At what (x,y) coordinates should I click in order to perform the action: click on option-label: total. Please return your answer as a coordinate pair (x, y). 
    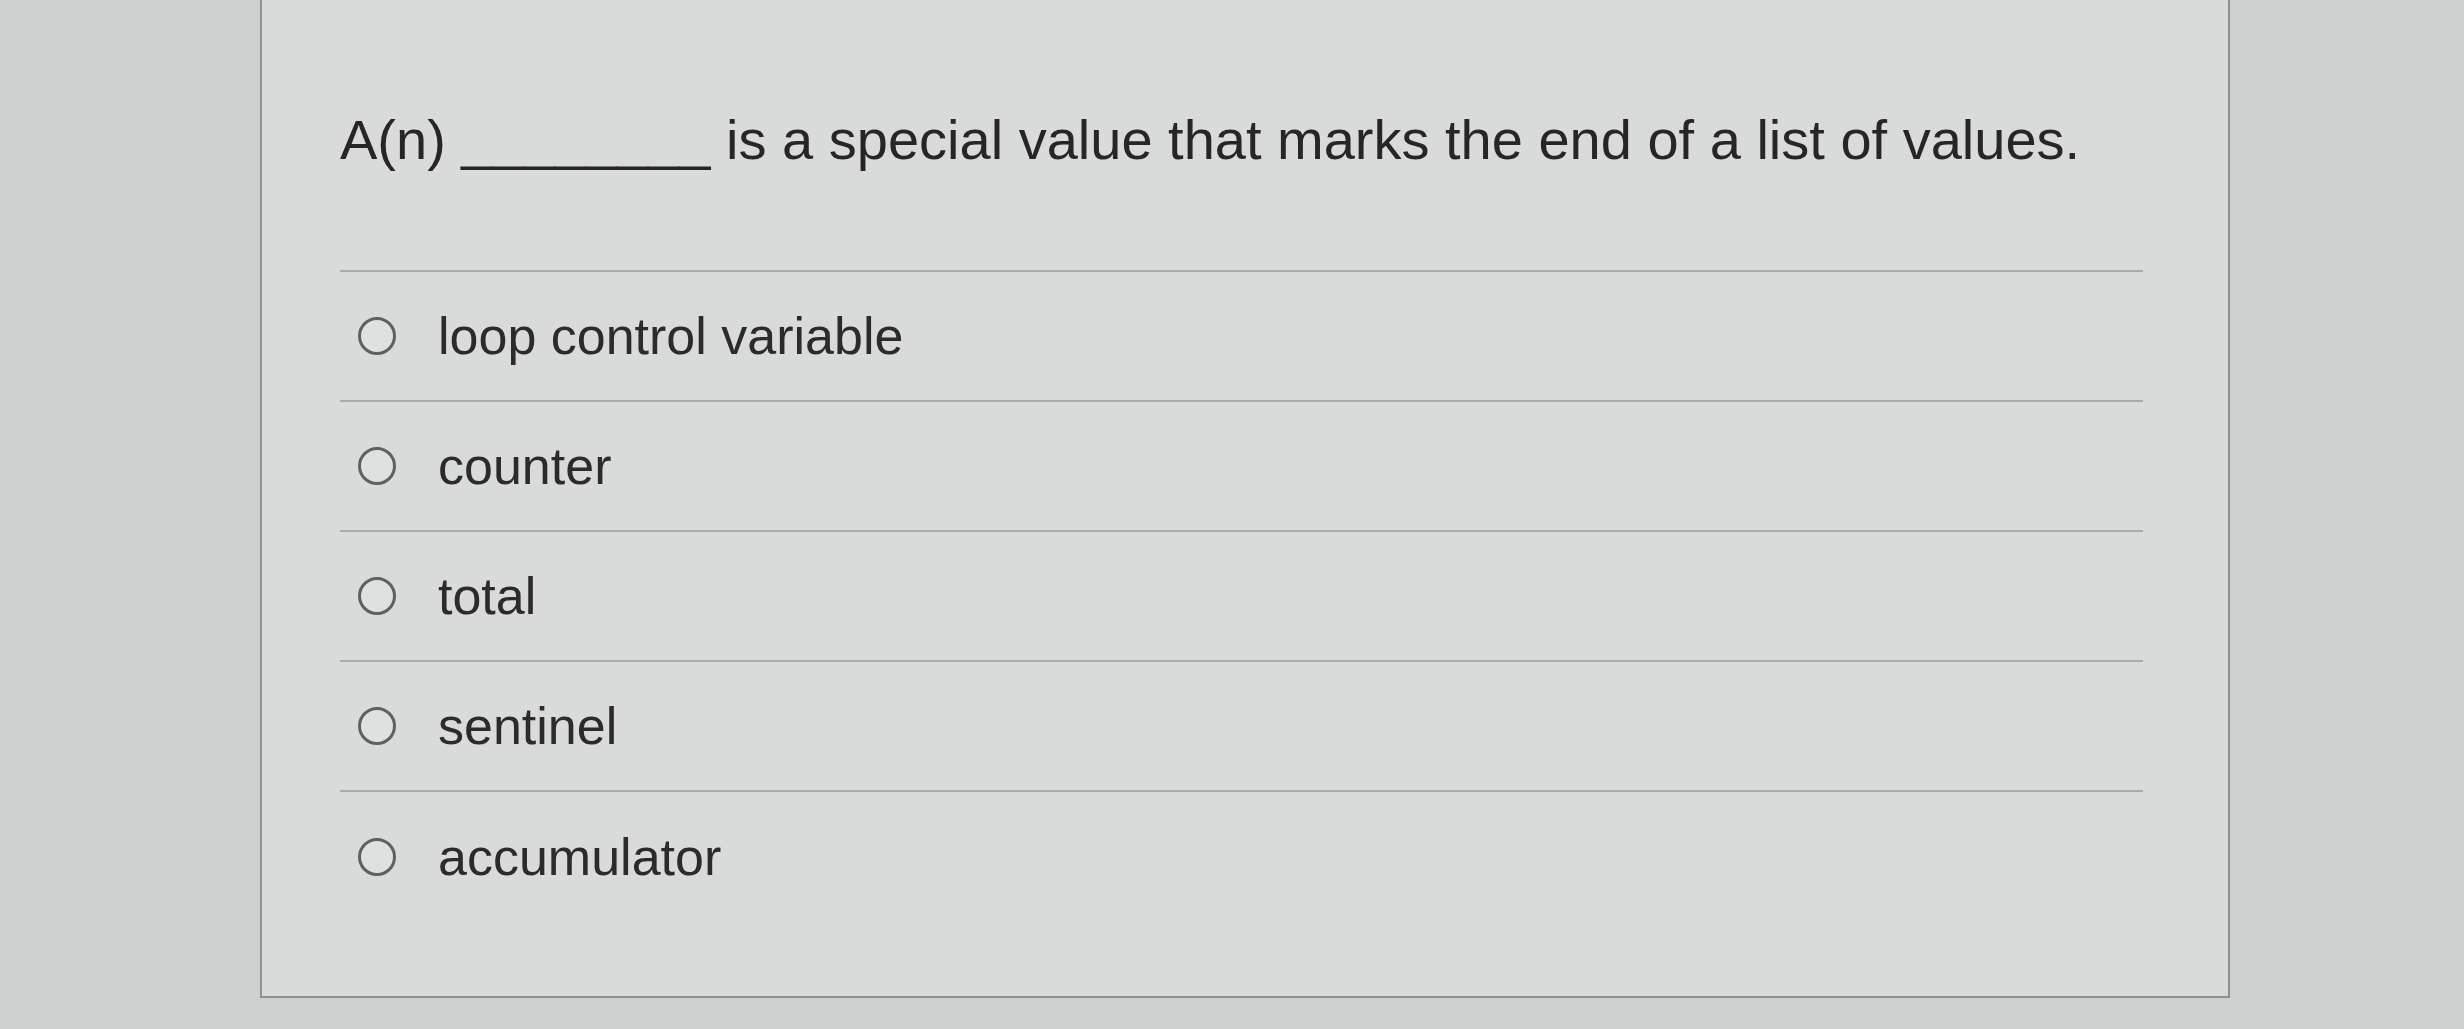
    Looking at the image, I should click on (487, 596).